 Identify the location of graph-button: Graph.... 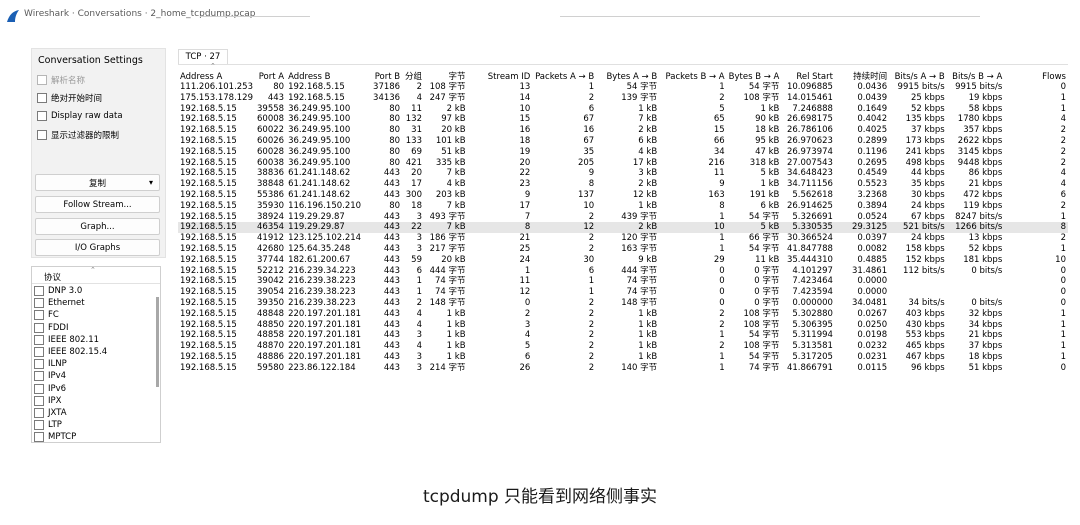
(97, 226).